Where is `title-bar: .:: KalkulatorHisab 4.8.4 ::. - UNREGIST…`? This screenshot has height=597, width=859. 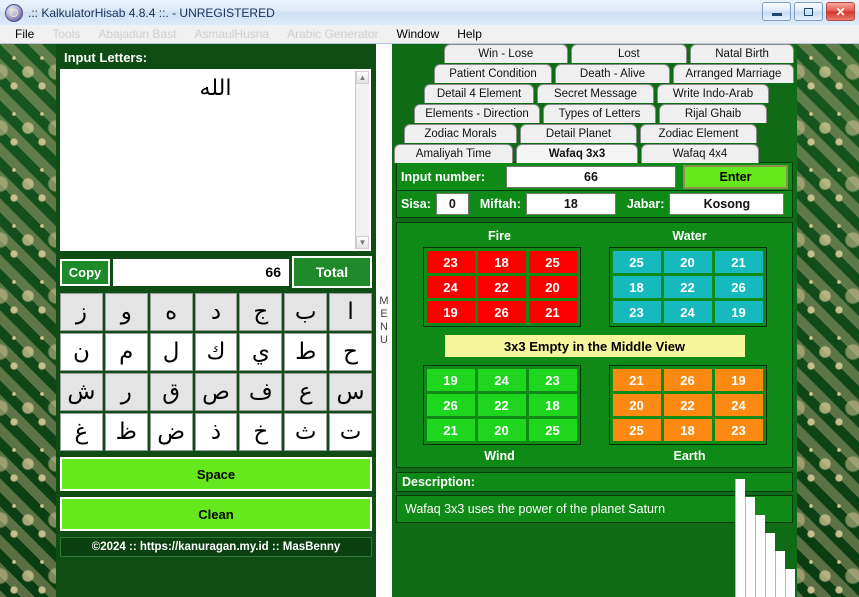 title-bar: .:: KalkulatorHisab 4.8.4 ::. - UNREGIST… is located at coordinates (429, 13).